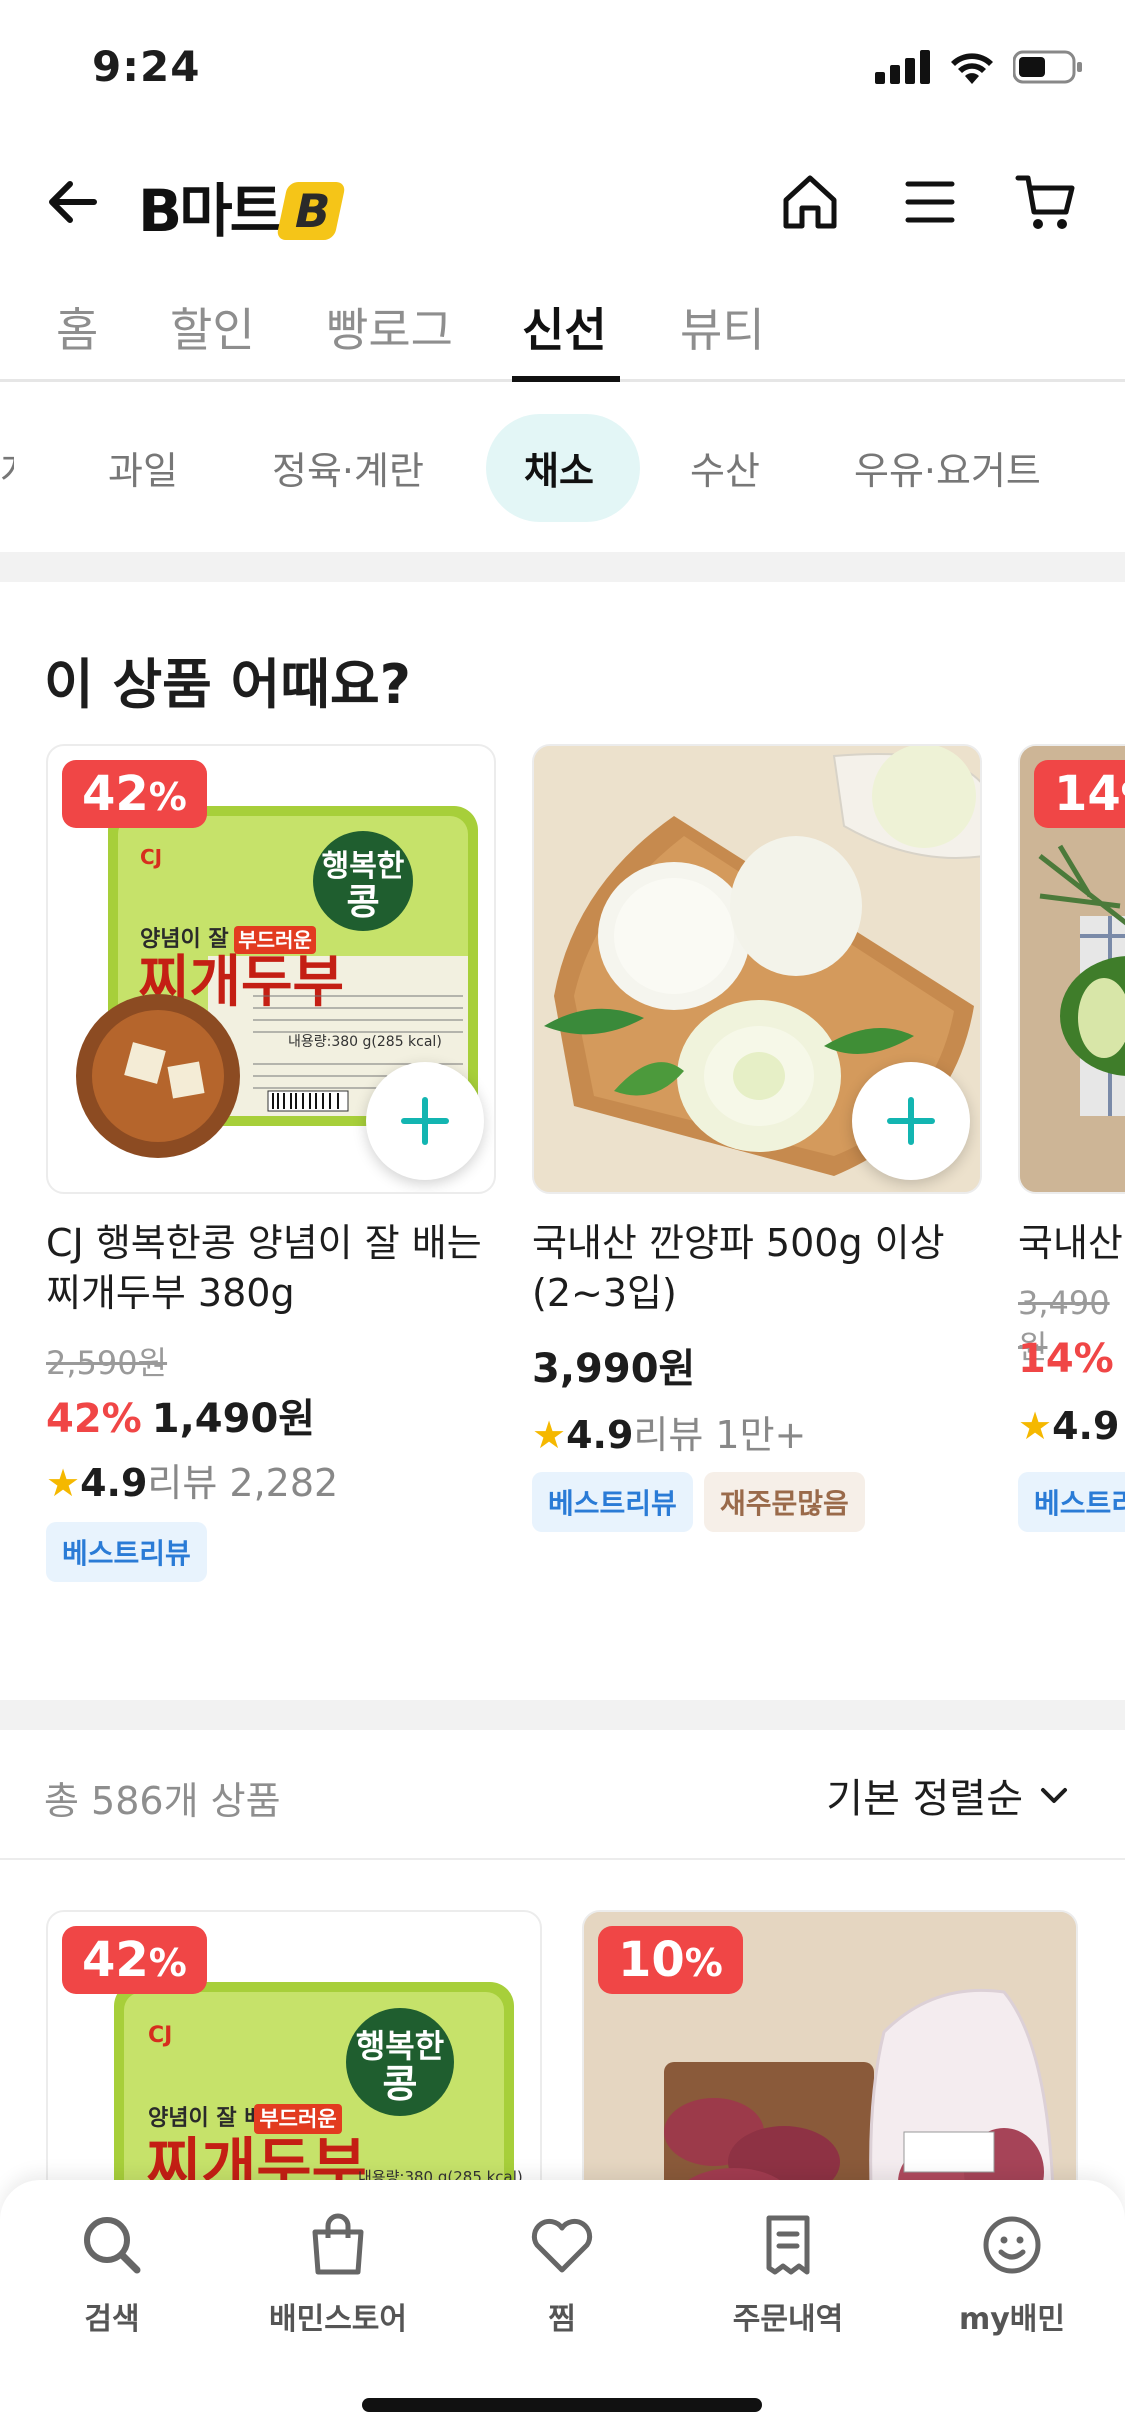  I want to click on sale-price: 1,490원, so click(233, 1419).